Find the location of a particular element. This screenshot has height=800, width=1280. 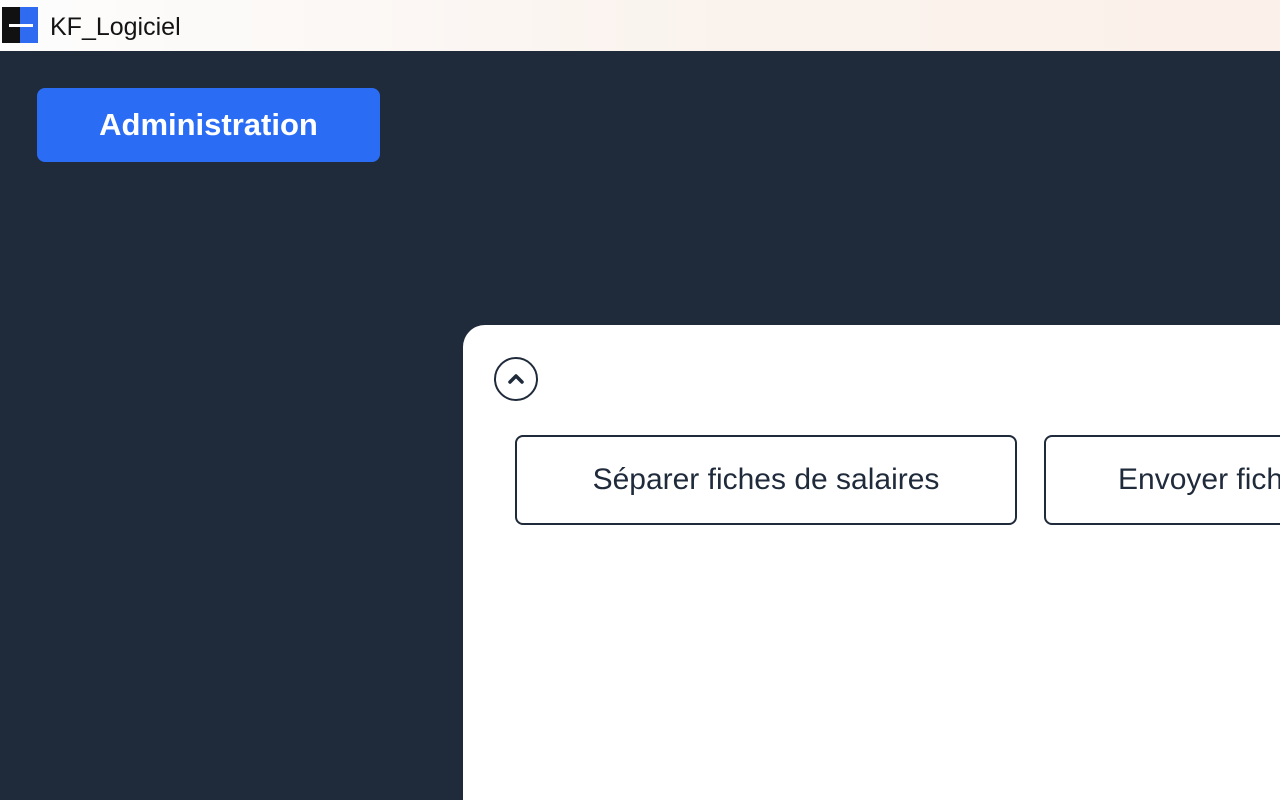

chevron-up-icon is located at coordinates (516, 379).